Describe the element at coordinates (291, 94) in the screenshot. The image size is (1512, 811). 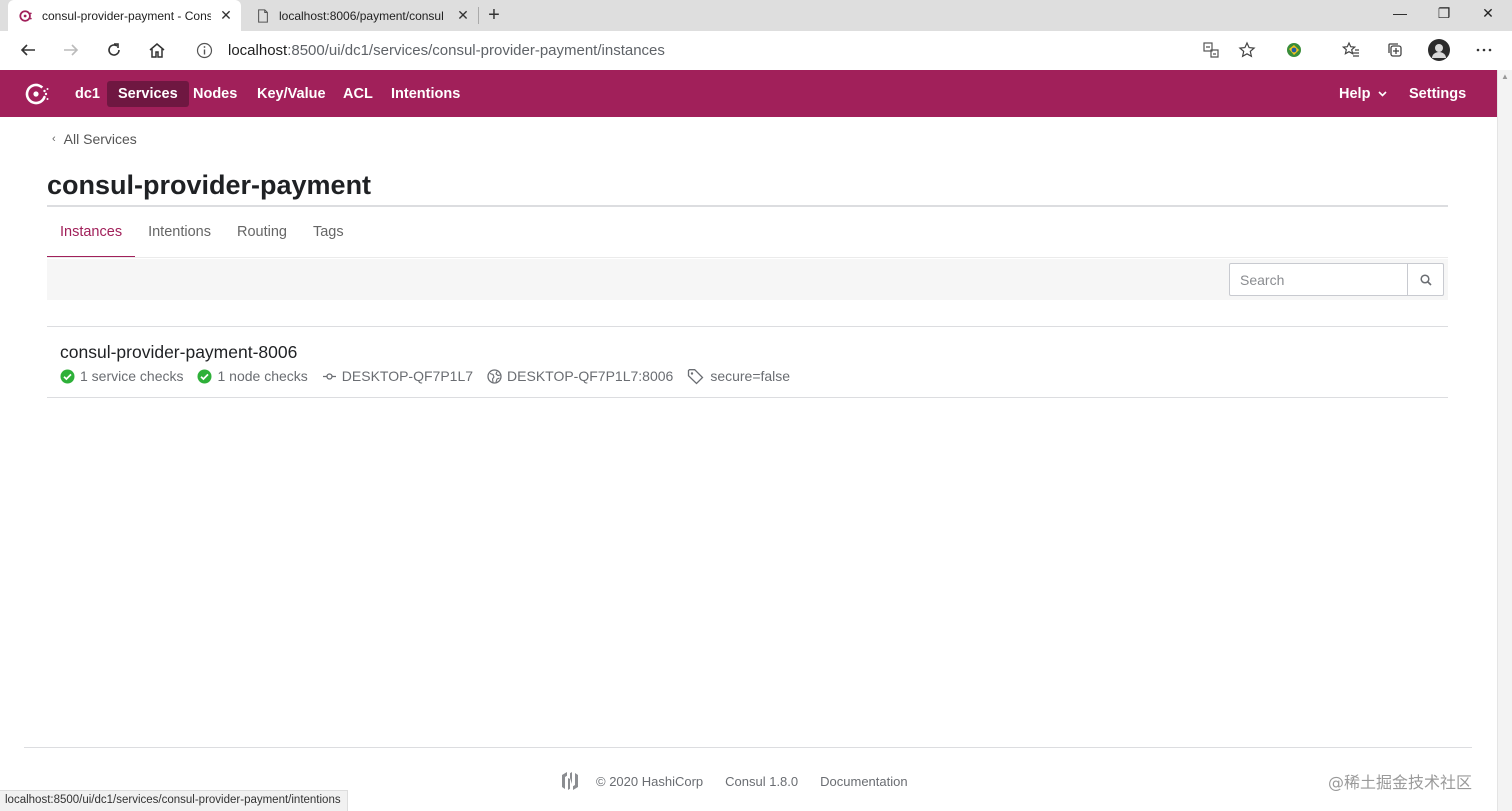
I see `nav-item-key-value: Key/Value` at that location.